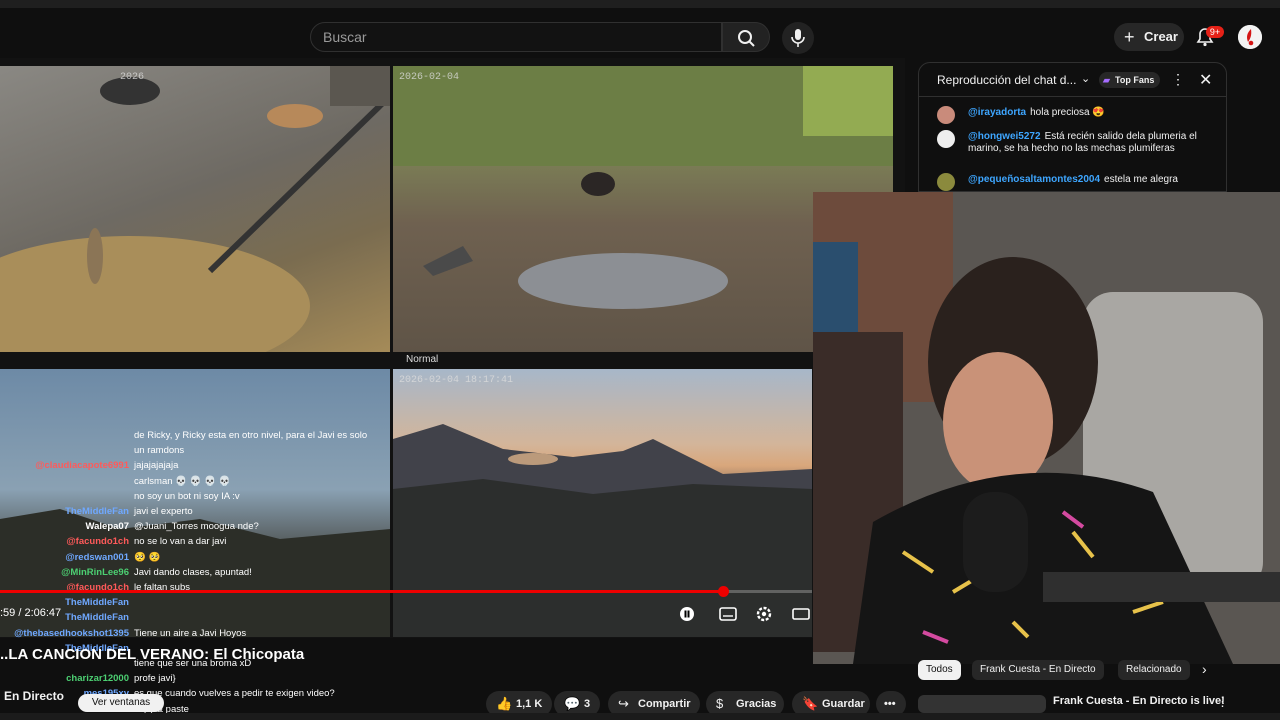 The width and height of the screenshot is (1280, 720). What do you see at coordinates (1154, 670) in the screenshot?
I see `tab-relacionado: Relacionado` at bounding box center [1154, 670].